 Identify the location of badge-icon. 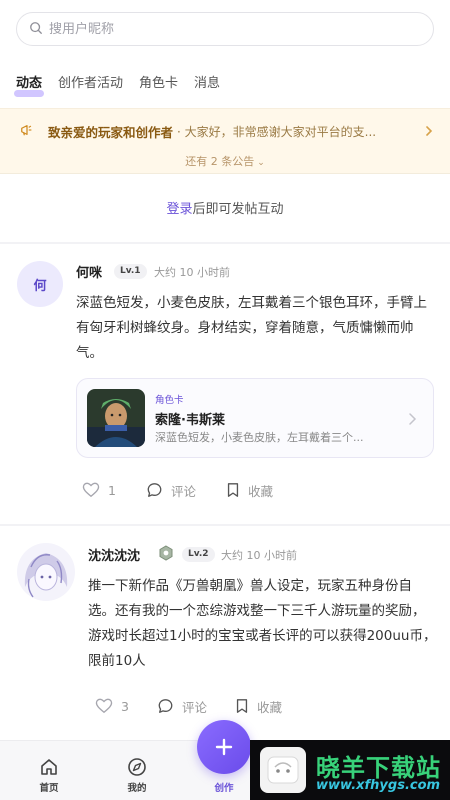
(166, 555).